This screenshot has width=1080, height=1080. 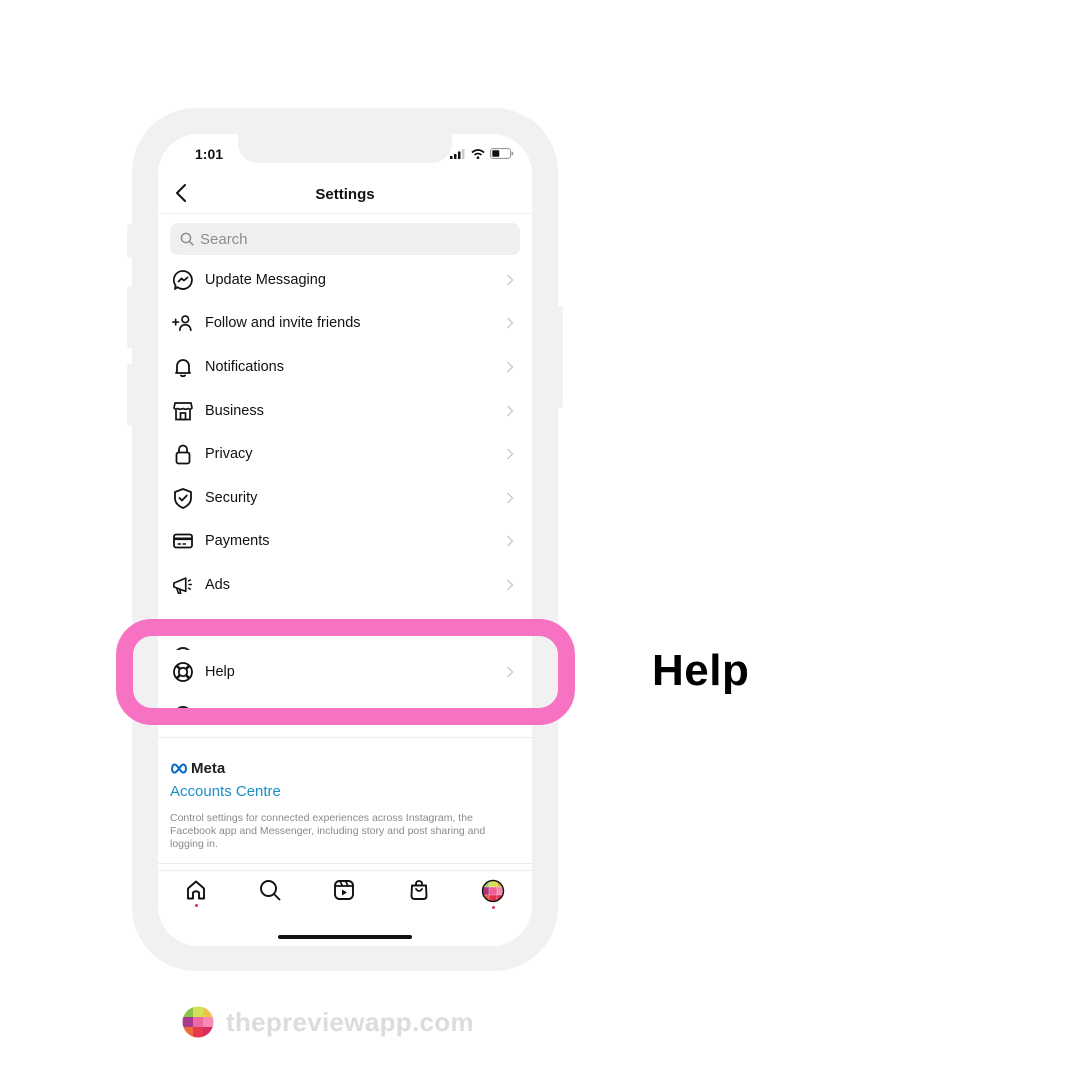 I want to click on menu-item-business: Business, so click(x=345, y=411).